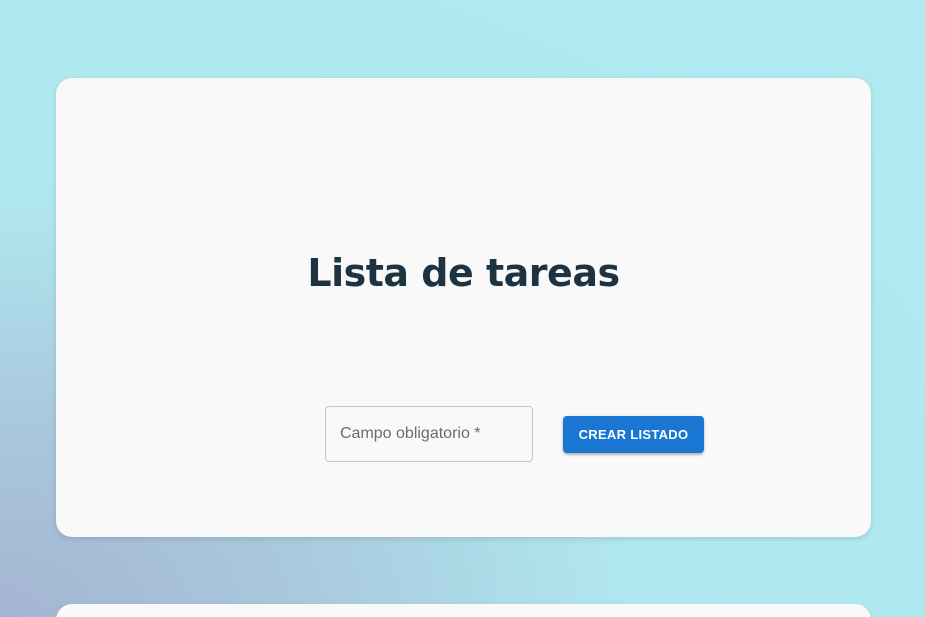 The image size is (925, 617). What do you see at coordinates (633, 434) in the screenshot?
I see `create-list-button: CREAR LISTADO` at bounding box center [633, 434].